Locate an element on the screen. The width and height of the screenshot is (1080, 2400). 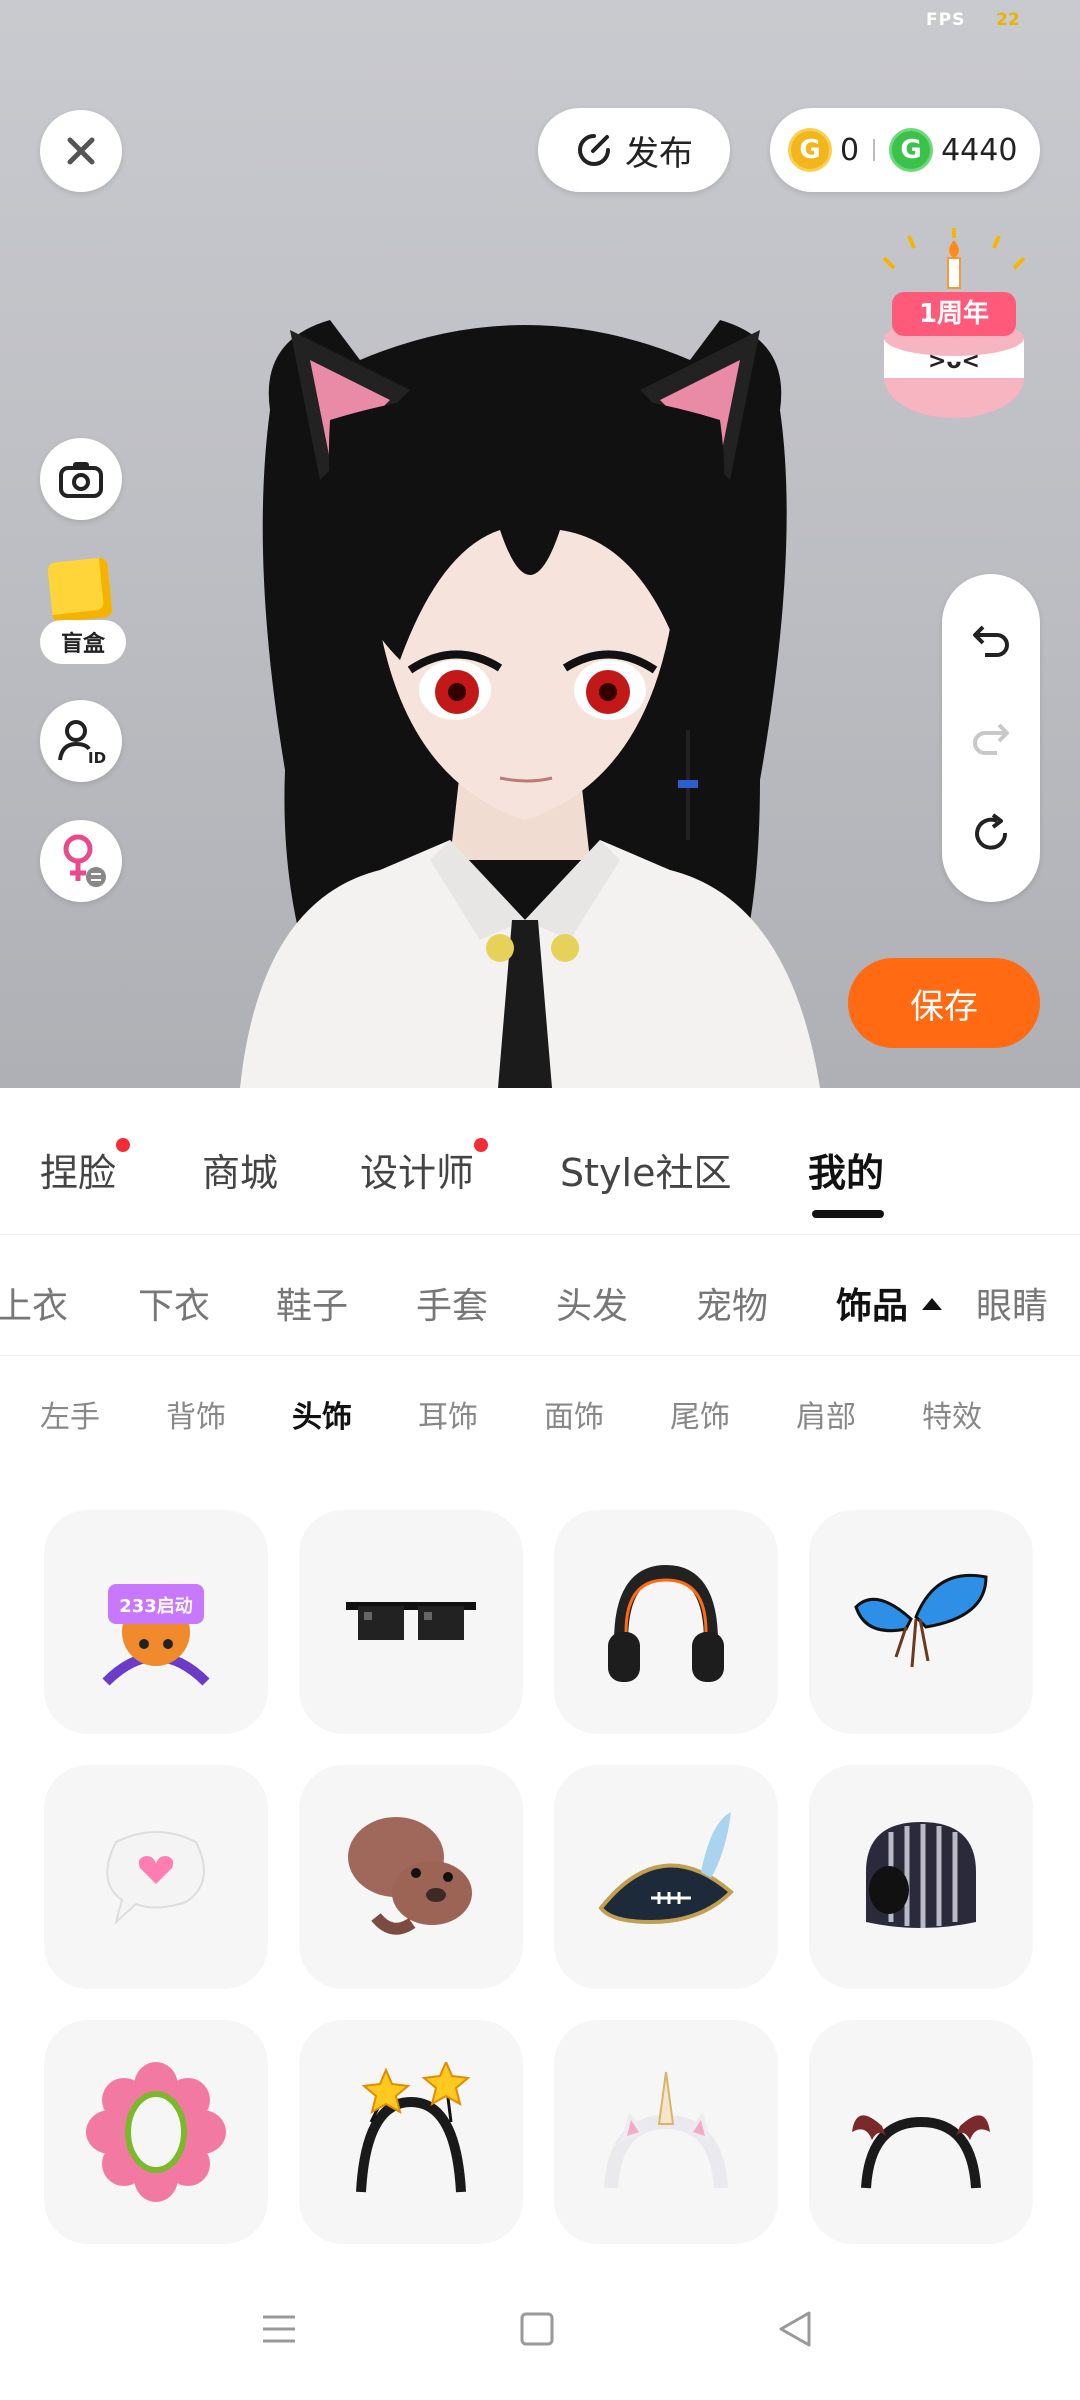
menu-button is located at coordinates (279, 2329).